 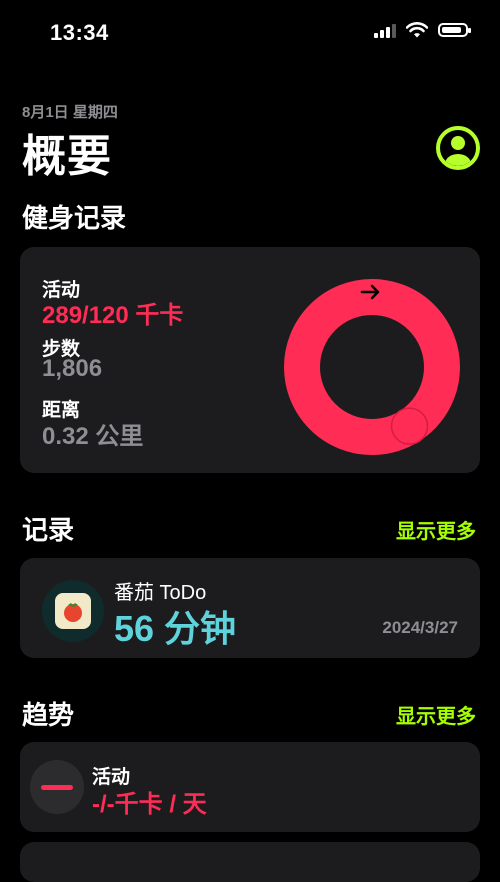 I want to click on record-date: 2024/3/27, so click(x=420, y=627).